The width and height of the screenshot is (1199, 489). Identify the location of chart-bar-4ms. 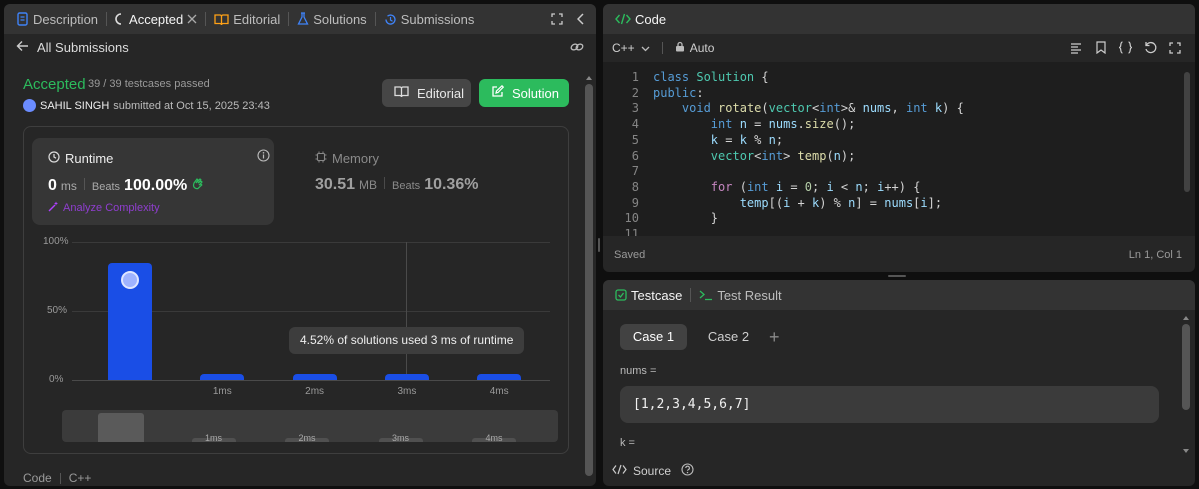
(499, 377).